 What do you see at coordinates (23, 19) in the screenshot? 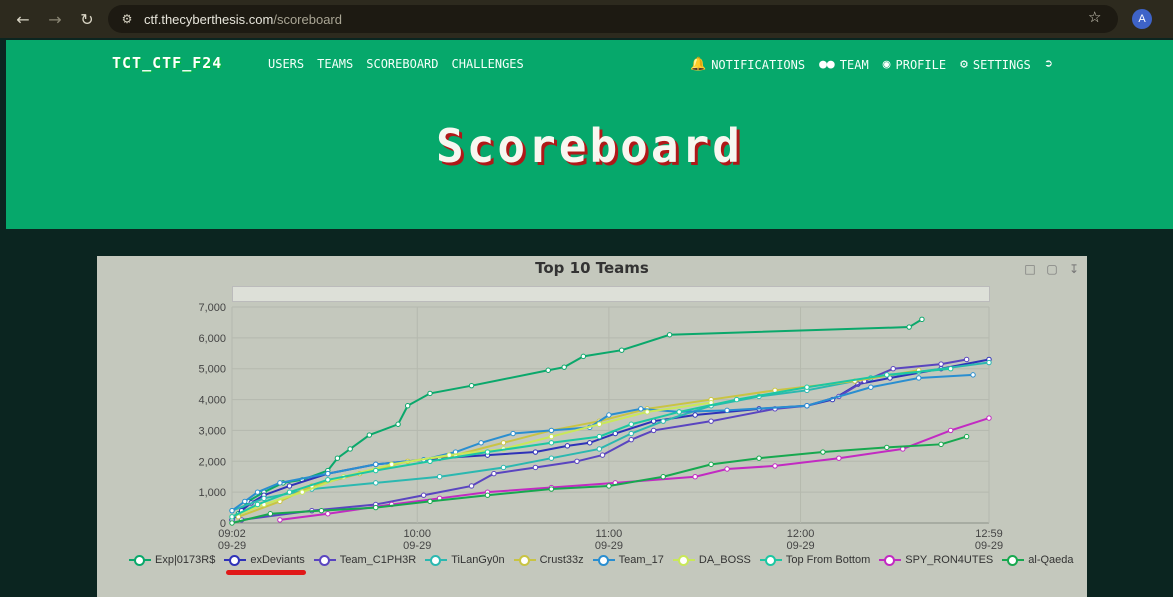
I see `back-arrow-icon: ←` at bounding box center [23, 19].